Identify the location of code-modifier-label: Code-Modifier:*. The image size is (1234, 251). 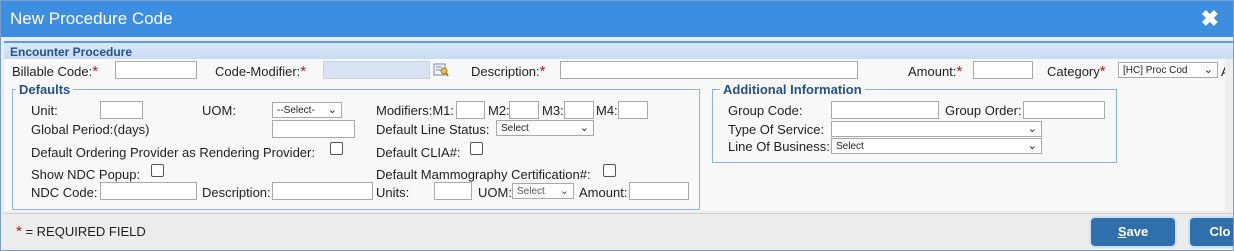
(261, 71).